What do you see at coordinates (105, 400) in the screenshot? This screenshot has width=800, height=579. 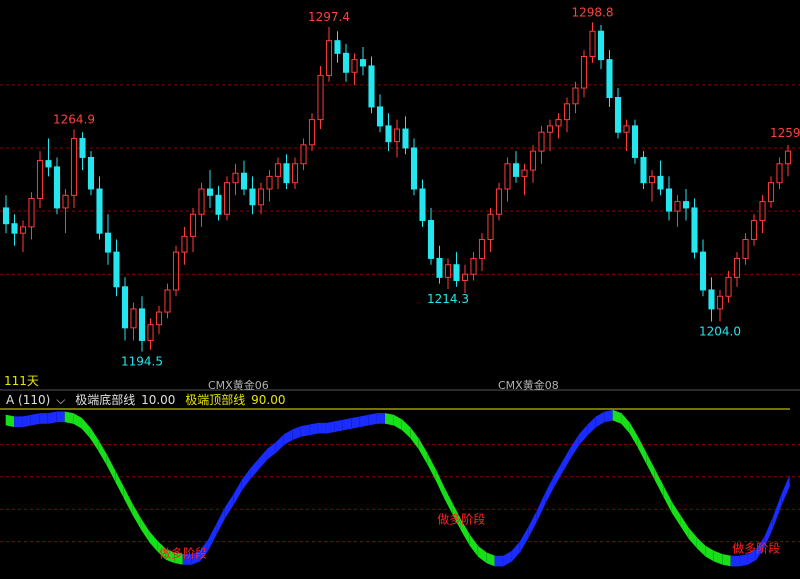 I see `legend-bottom-line-name: 极端底部线` at bounding box center [105, 400].